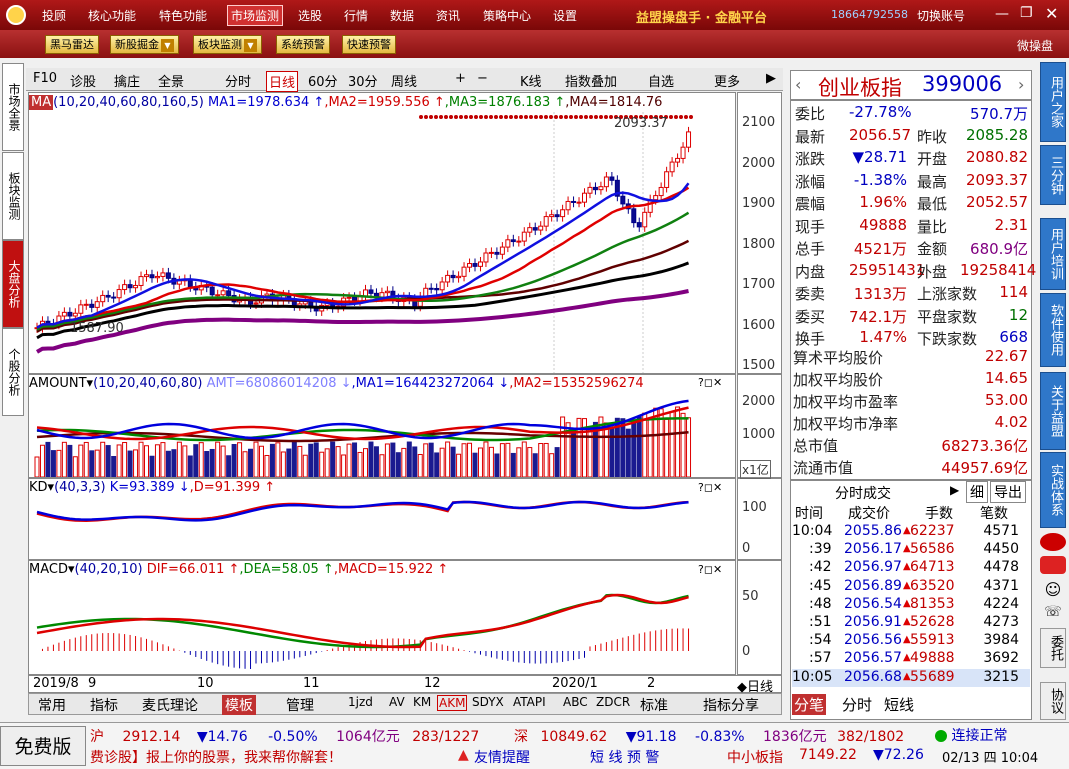 The height and width of the screenshot is (769, 1069). Describe the element at coordinates (127, 80) in the screenshot. I see `chart-tool-2: 擒庄` at that location.